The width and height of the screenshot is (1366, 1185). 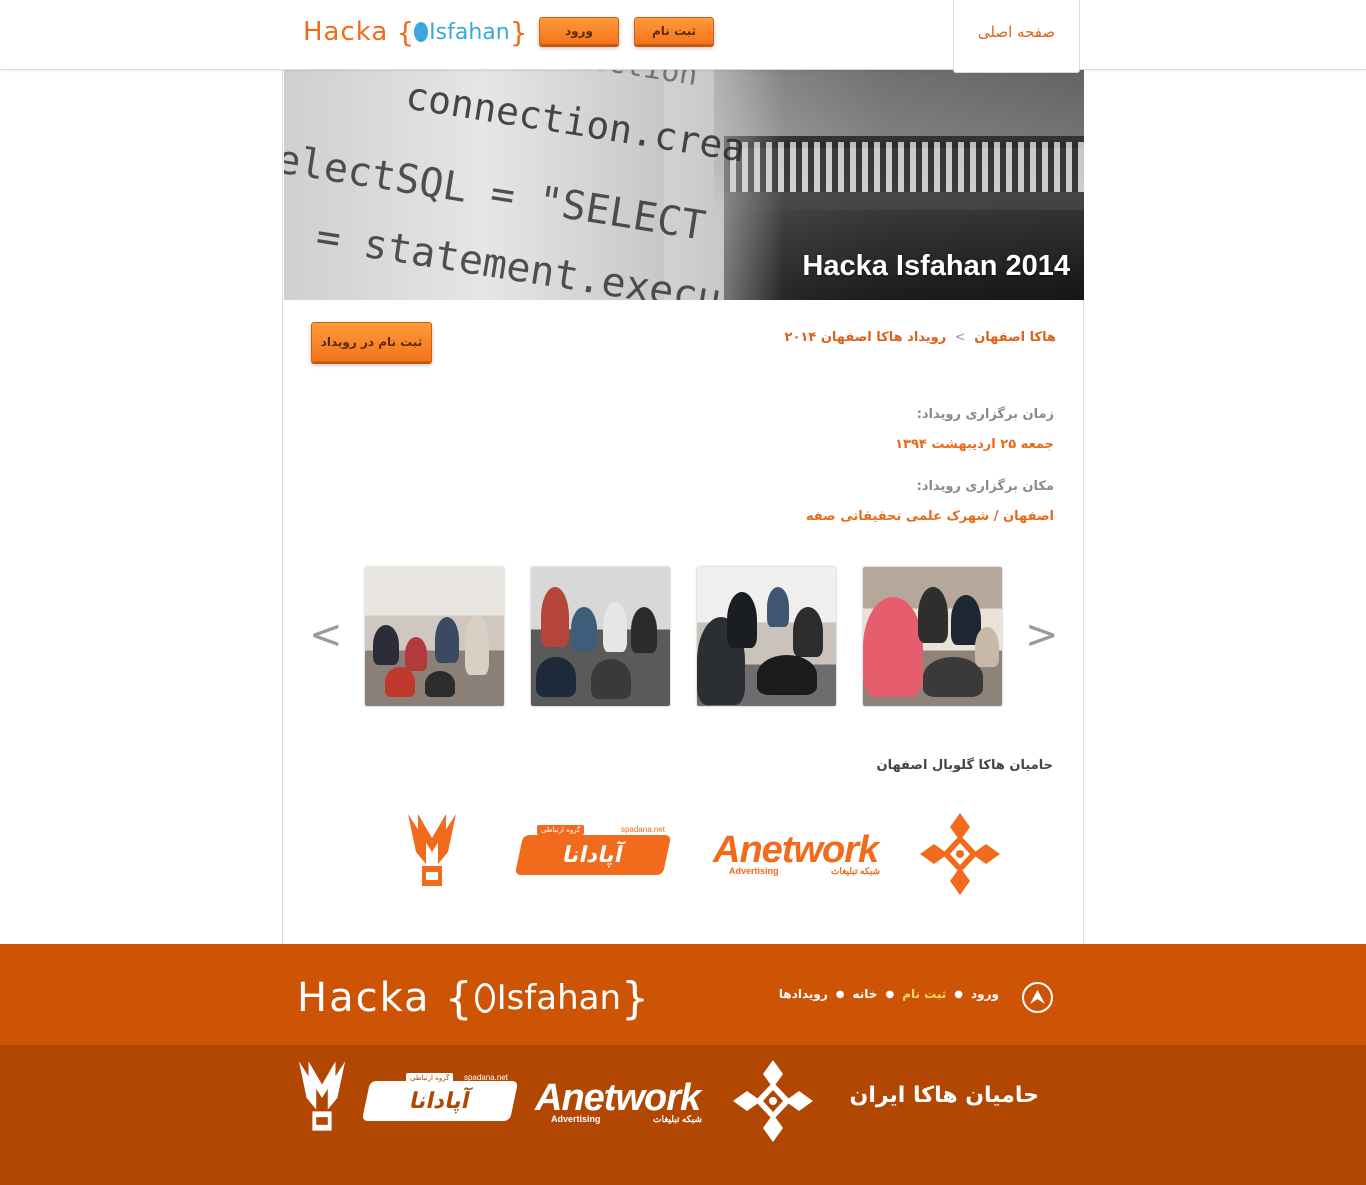 I want to click on event-place-value: اصفهان / شهرک علمی تحقیقاتی صفه, so click(x=929, y=516).